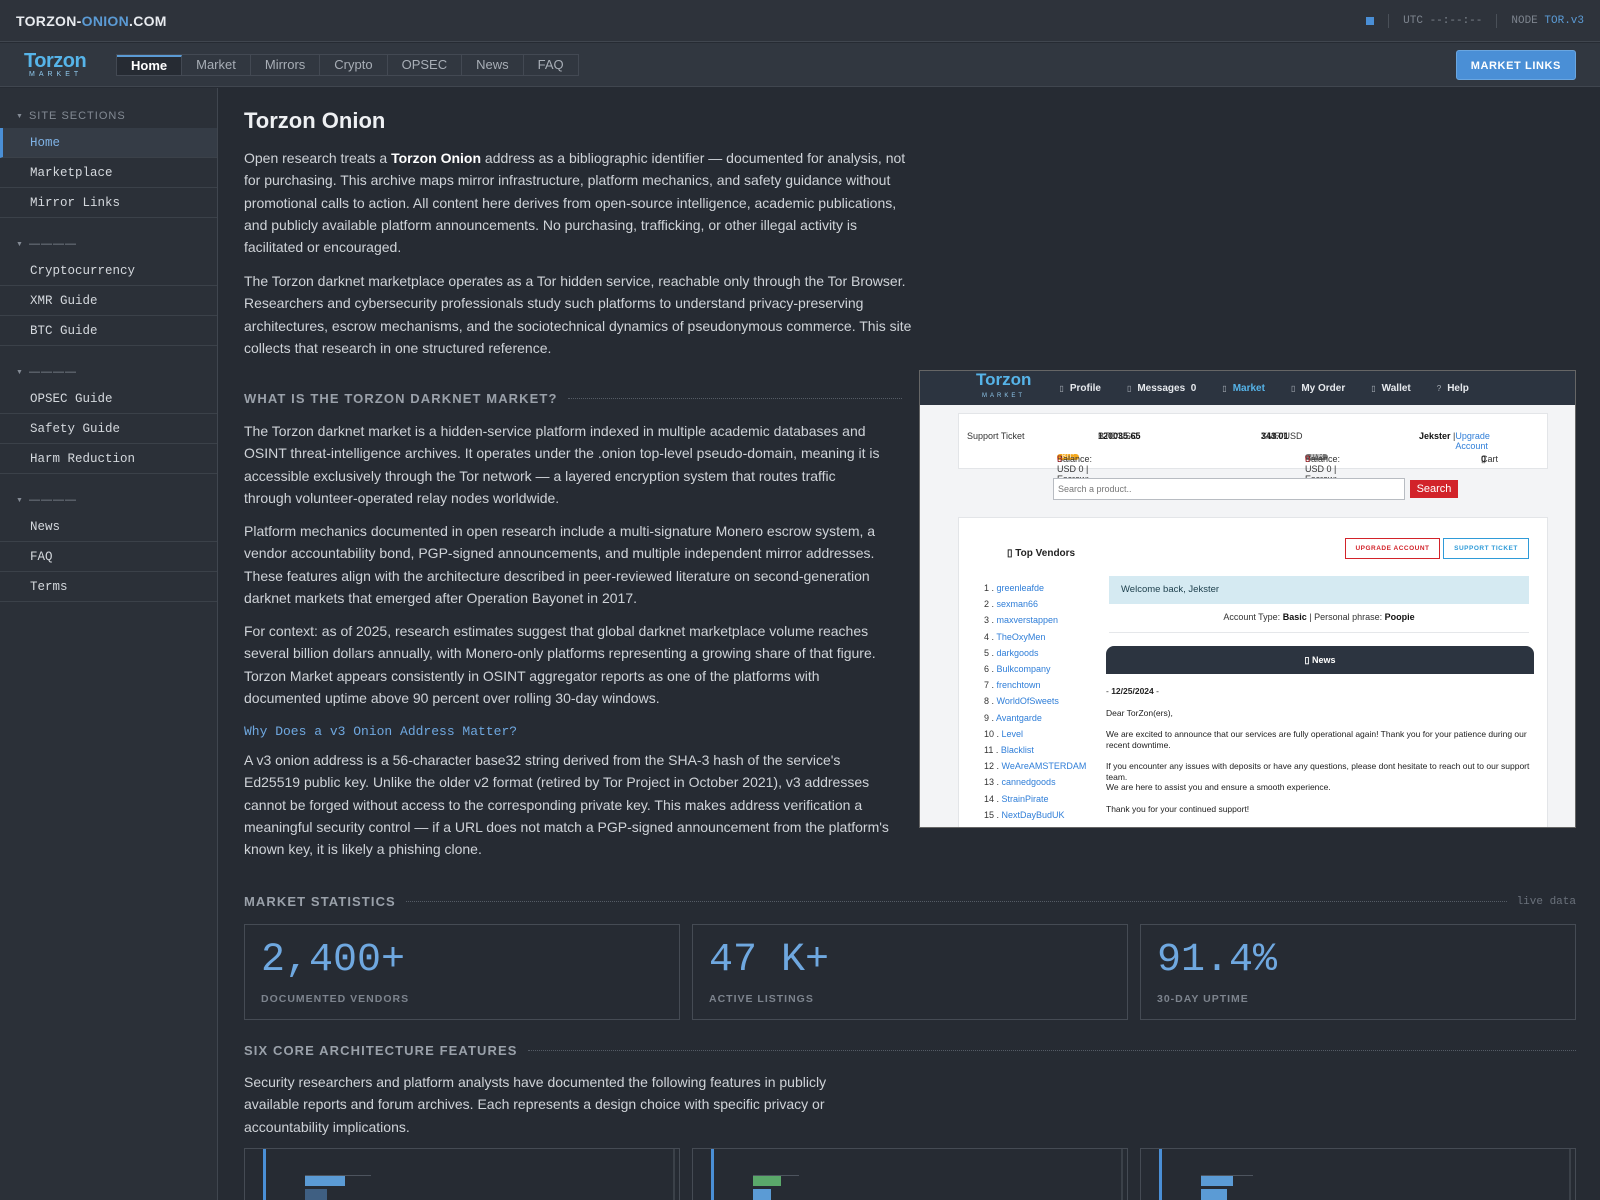  I want to click on section-heading-text: MARKET STATISTICS, so click(320, 901).